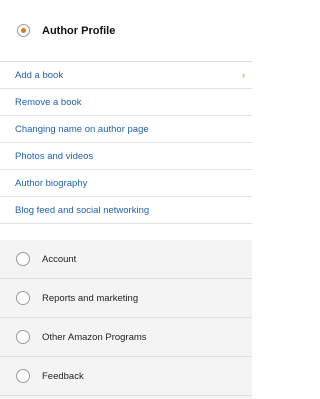 The image size is (320, 399). Describe the element at coordinates (243, 75) in the screenshot. I see `chevron-right-icon: ›` at that location.